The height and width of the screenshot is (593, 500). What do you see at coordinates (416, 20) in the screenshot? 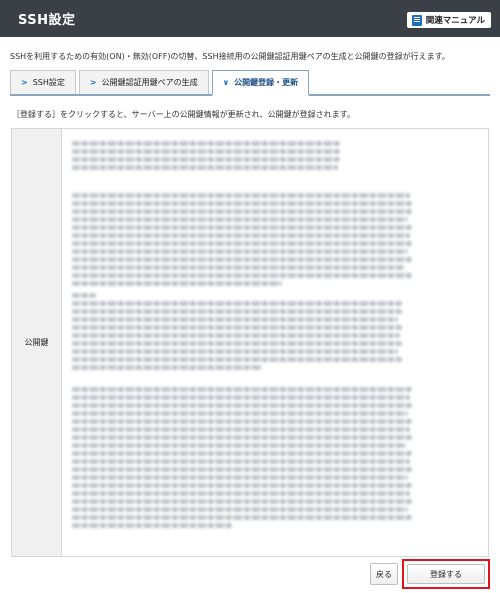
I see `book-icon` at bounding box center [416, 20].